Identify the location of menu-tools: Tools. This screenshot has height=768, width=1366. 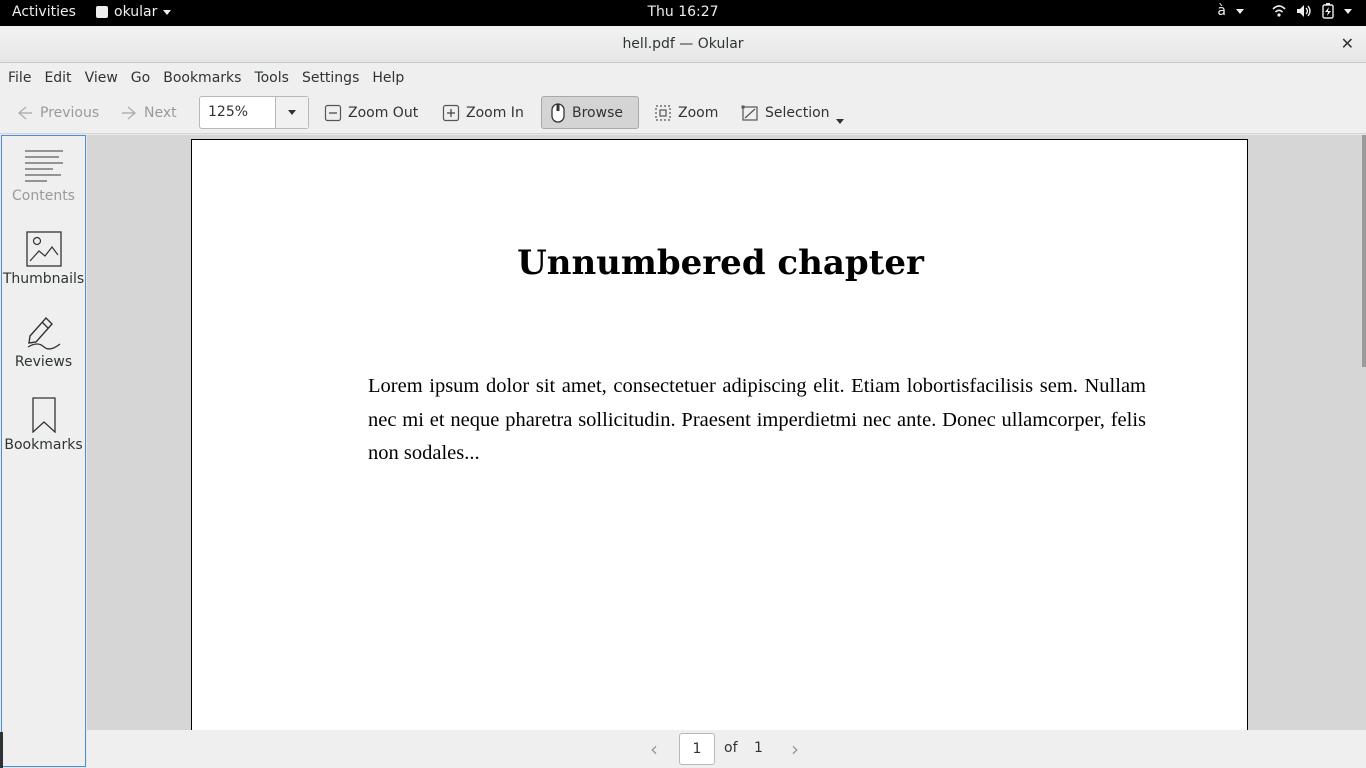
(271, 78).